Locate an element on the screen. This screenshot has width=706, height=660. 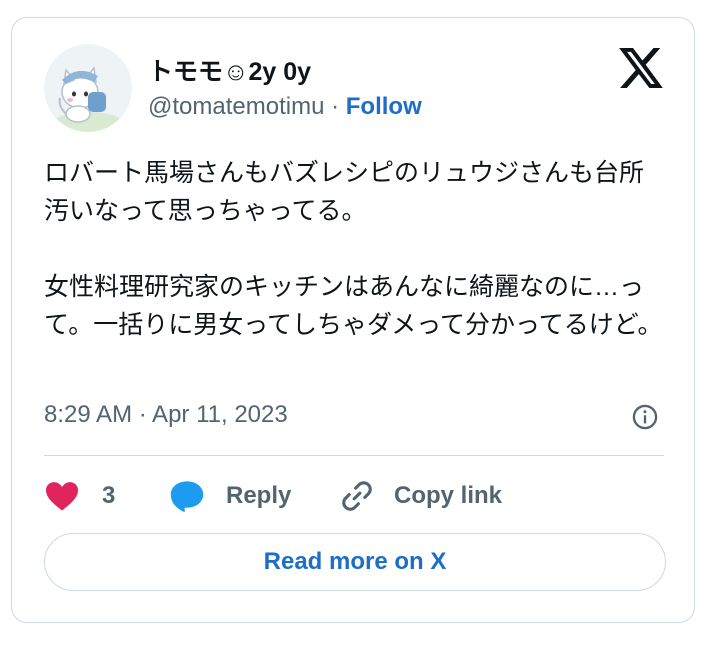
author-display-name: トモモ☺2y 0y is located at coordinates (229, 70).